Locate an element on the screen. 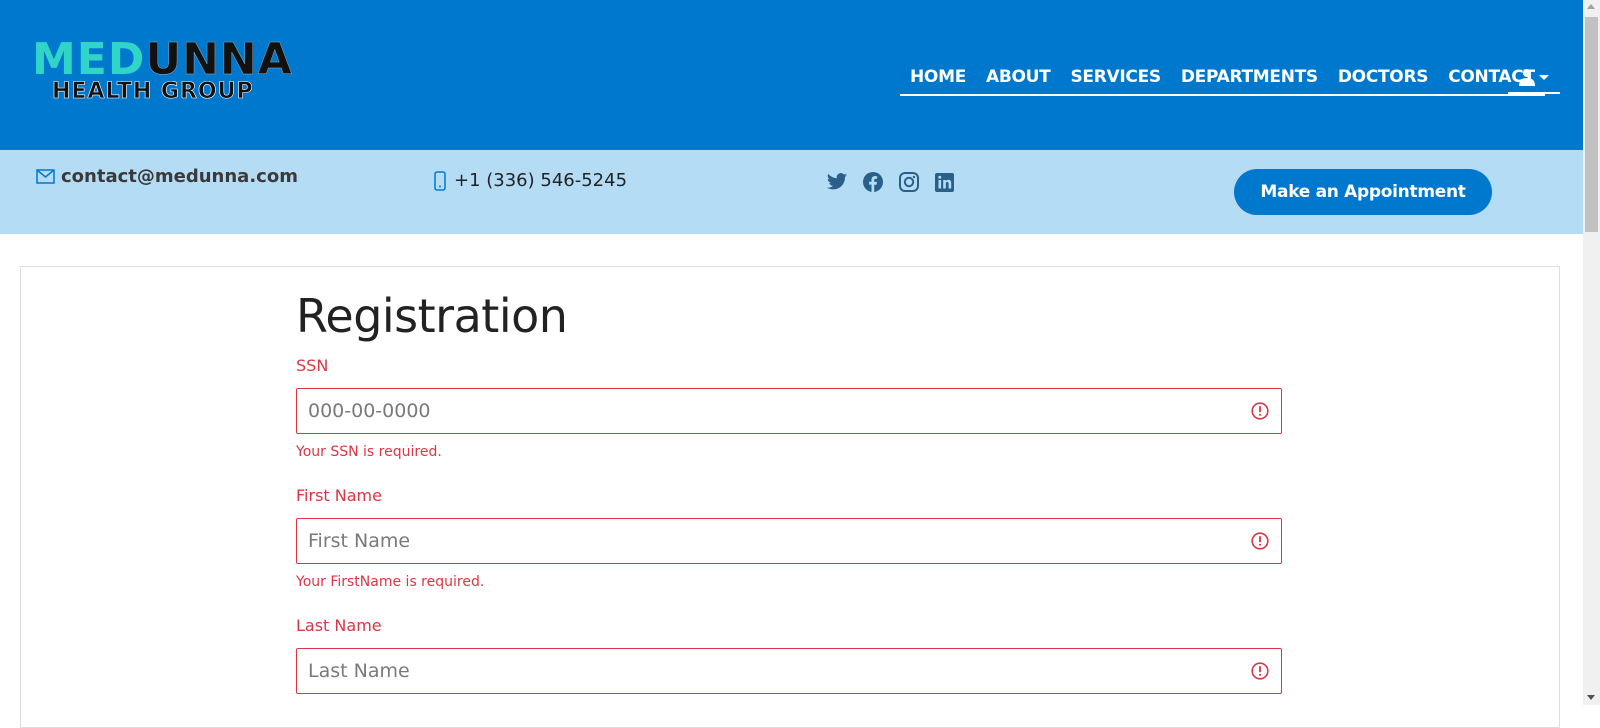 This screenshot has width=1600, height=728. ssn-label: SSN is located at coordinates (312, 365).